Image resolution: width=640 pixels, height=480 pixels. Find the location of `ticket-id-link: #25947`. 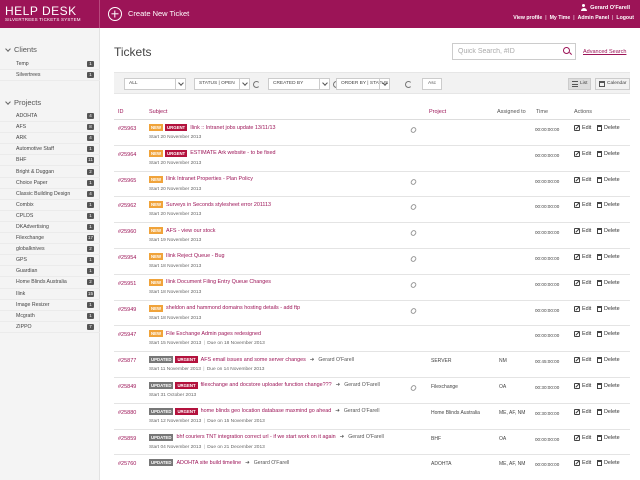

ticket-id-link: #25947 is located at coordinates (127, 335).